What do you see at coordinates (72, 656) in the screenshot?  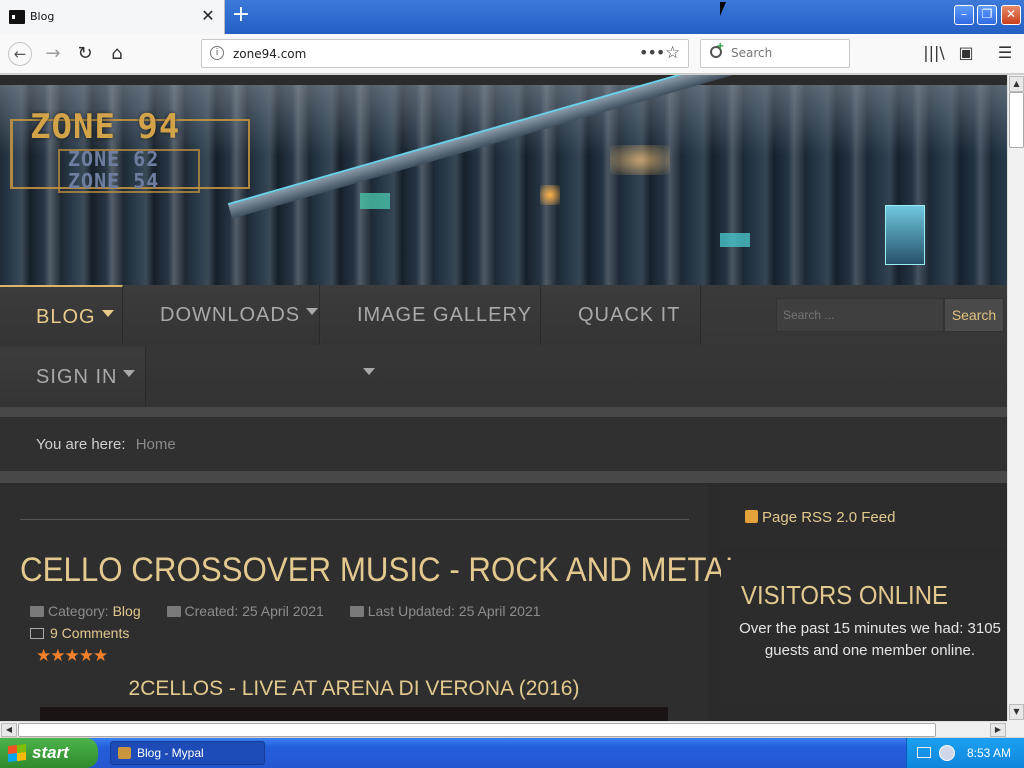 I see `rating-stars: ★★★★★` at bounding box center [72, 656].